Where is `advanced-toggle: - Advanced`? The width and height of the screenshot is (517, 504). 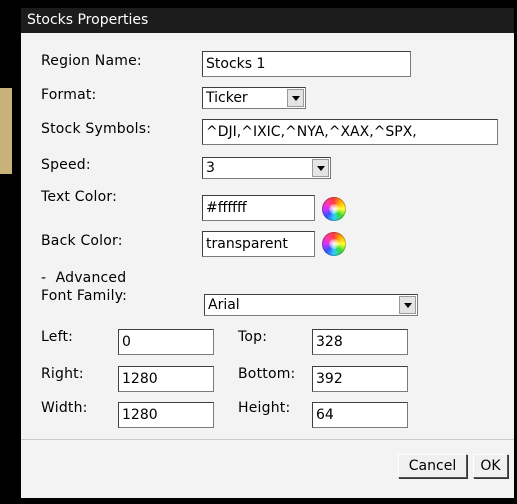 advanced-toggle: - Advanced is located at coordinates (83, 278).